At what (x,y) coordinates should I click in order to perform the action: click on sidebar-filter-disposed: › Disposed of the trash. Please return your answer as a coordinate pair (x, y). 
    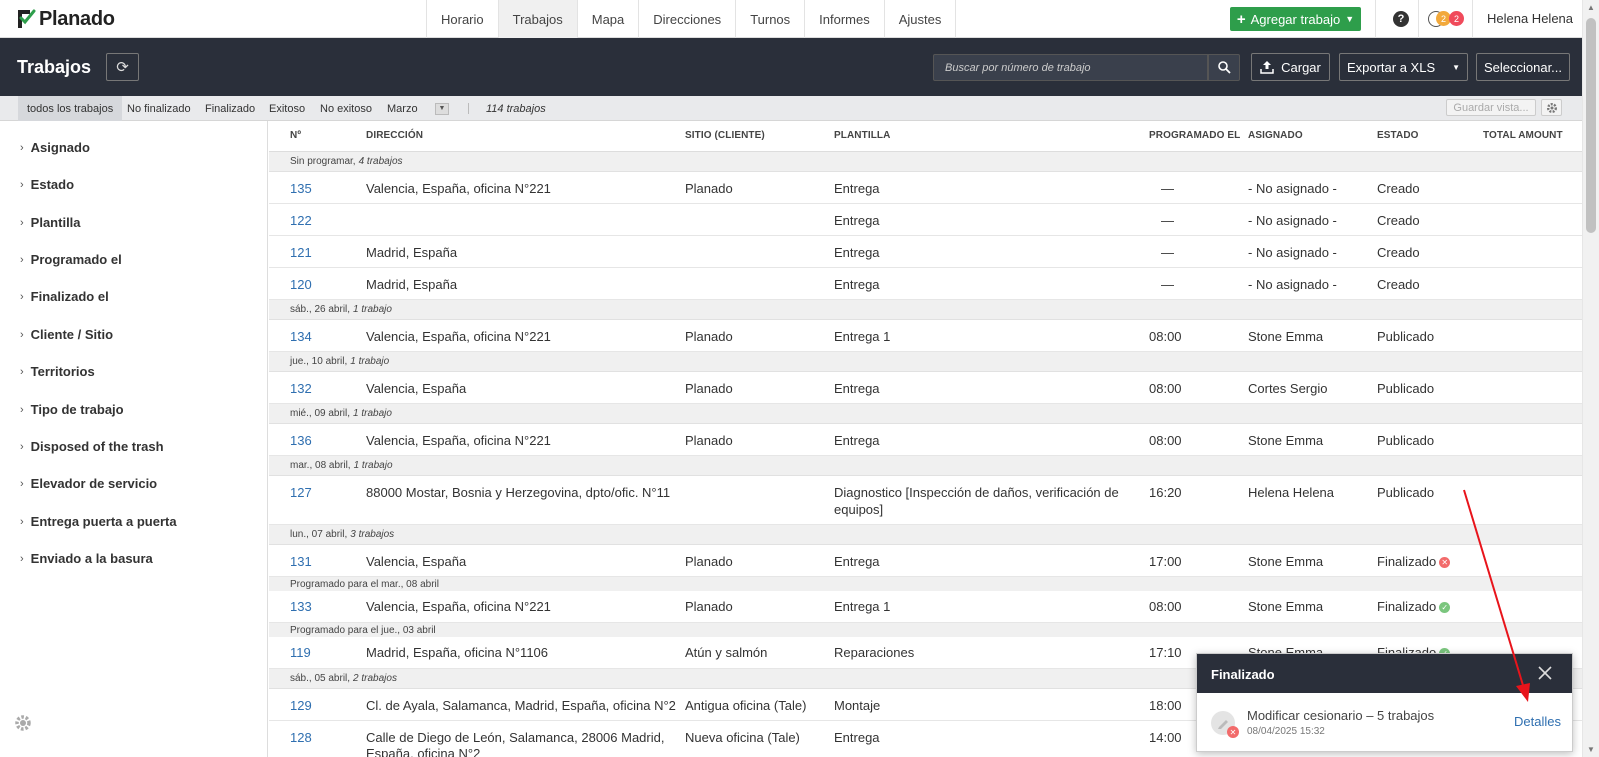
    Looking at the image, I should click on (92, 446).